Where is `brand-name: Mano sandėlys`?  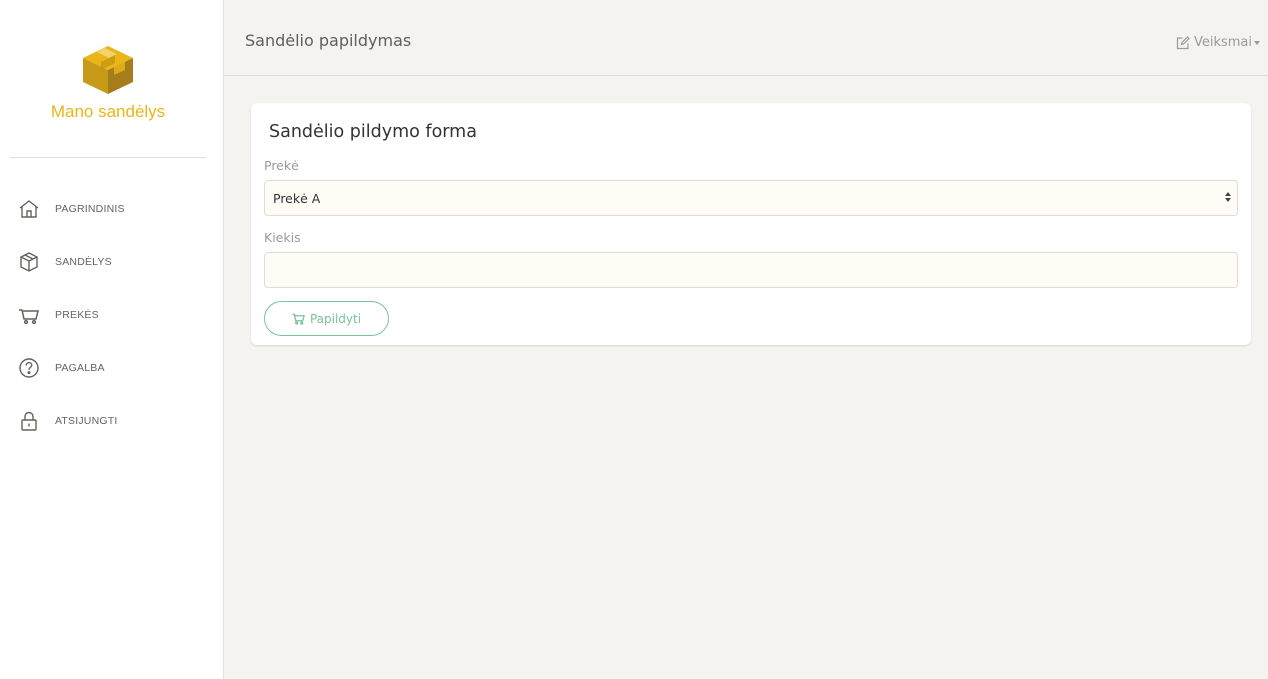
brand-name: Mano sandėlys is located at coordinates (108, 111).